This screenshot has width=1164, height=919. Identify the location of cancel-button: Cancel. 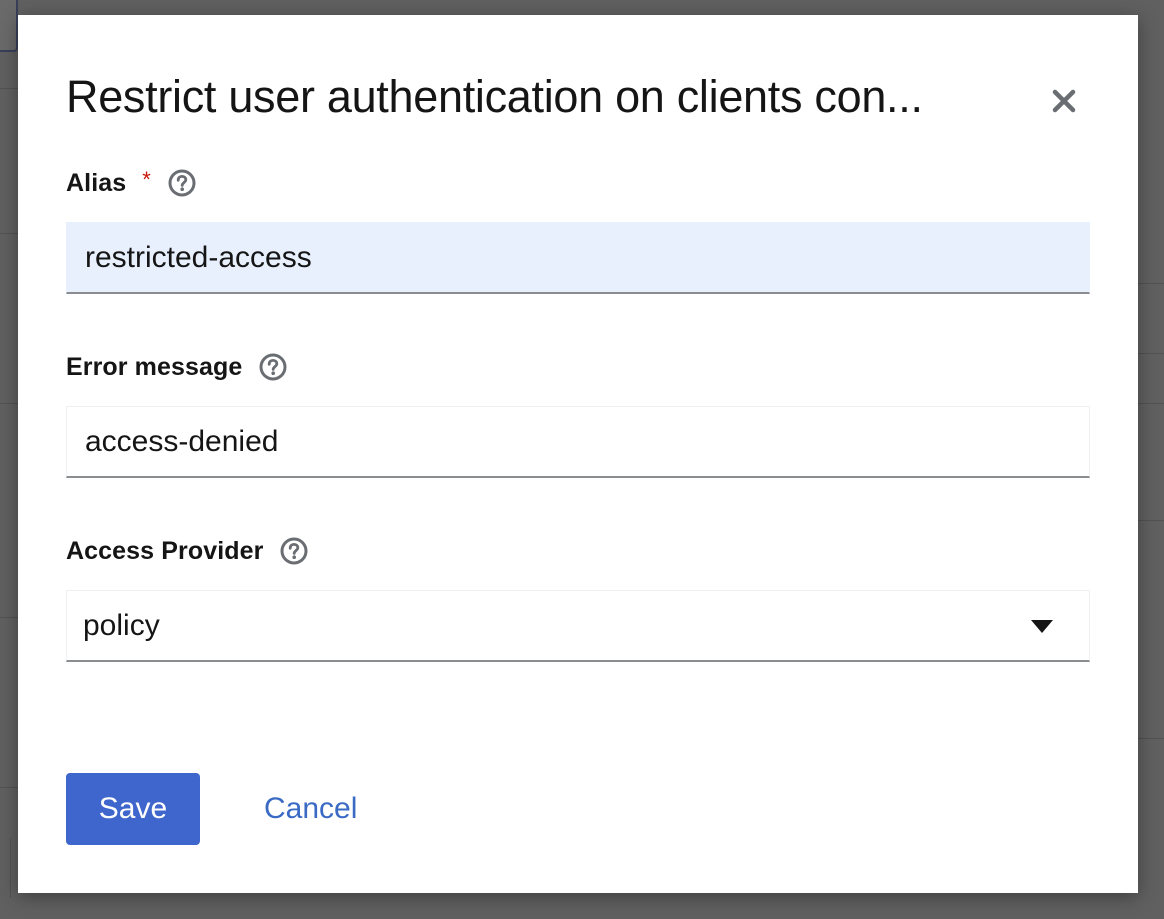
(310, 809).